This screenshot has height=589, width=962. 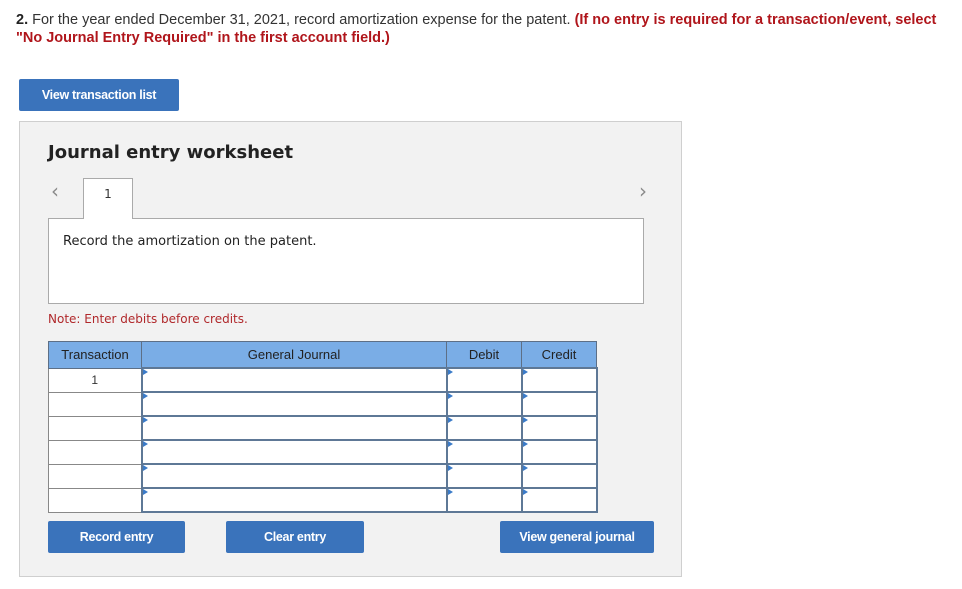 I want to click on record-entry-button: Record entry, so click(x=116, y=537).